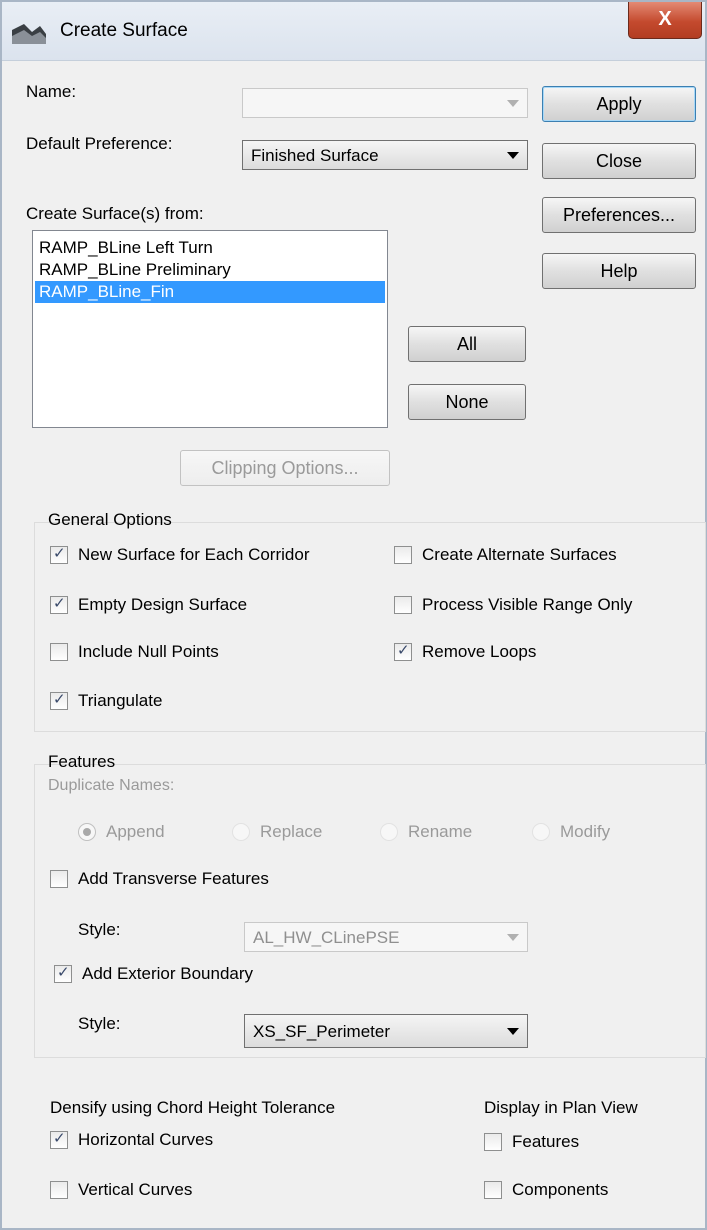 Image resolution: width=707 pixels, height=1230 pixels. Describe the element at coordinates (403, 555) in the screenshot. I see `create-alternate-surfaces-checkbox` at that location.